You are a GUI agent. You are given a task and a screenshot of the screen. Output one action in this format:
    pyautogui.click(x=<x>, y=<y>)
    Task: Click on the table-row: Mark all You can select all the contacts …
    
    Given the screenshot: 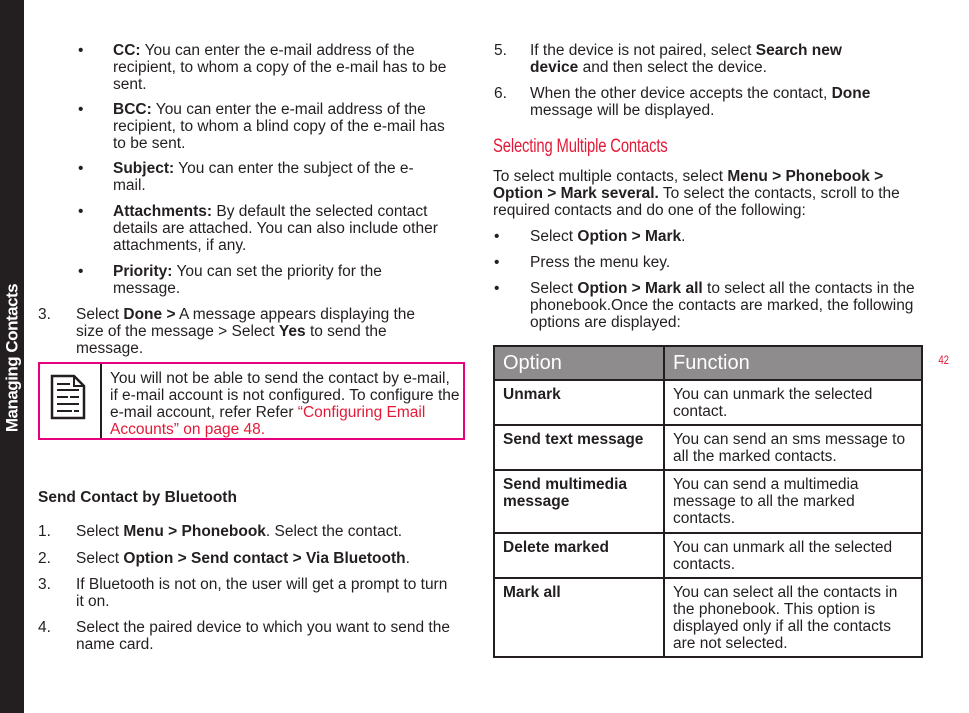 What is the action you would take?
    pyautogui.click(x=708, y=617)
    